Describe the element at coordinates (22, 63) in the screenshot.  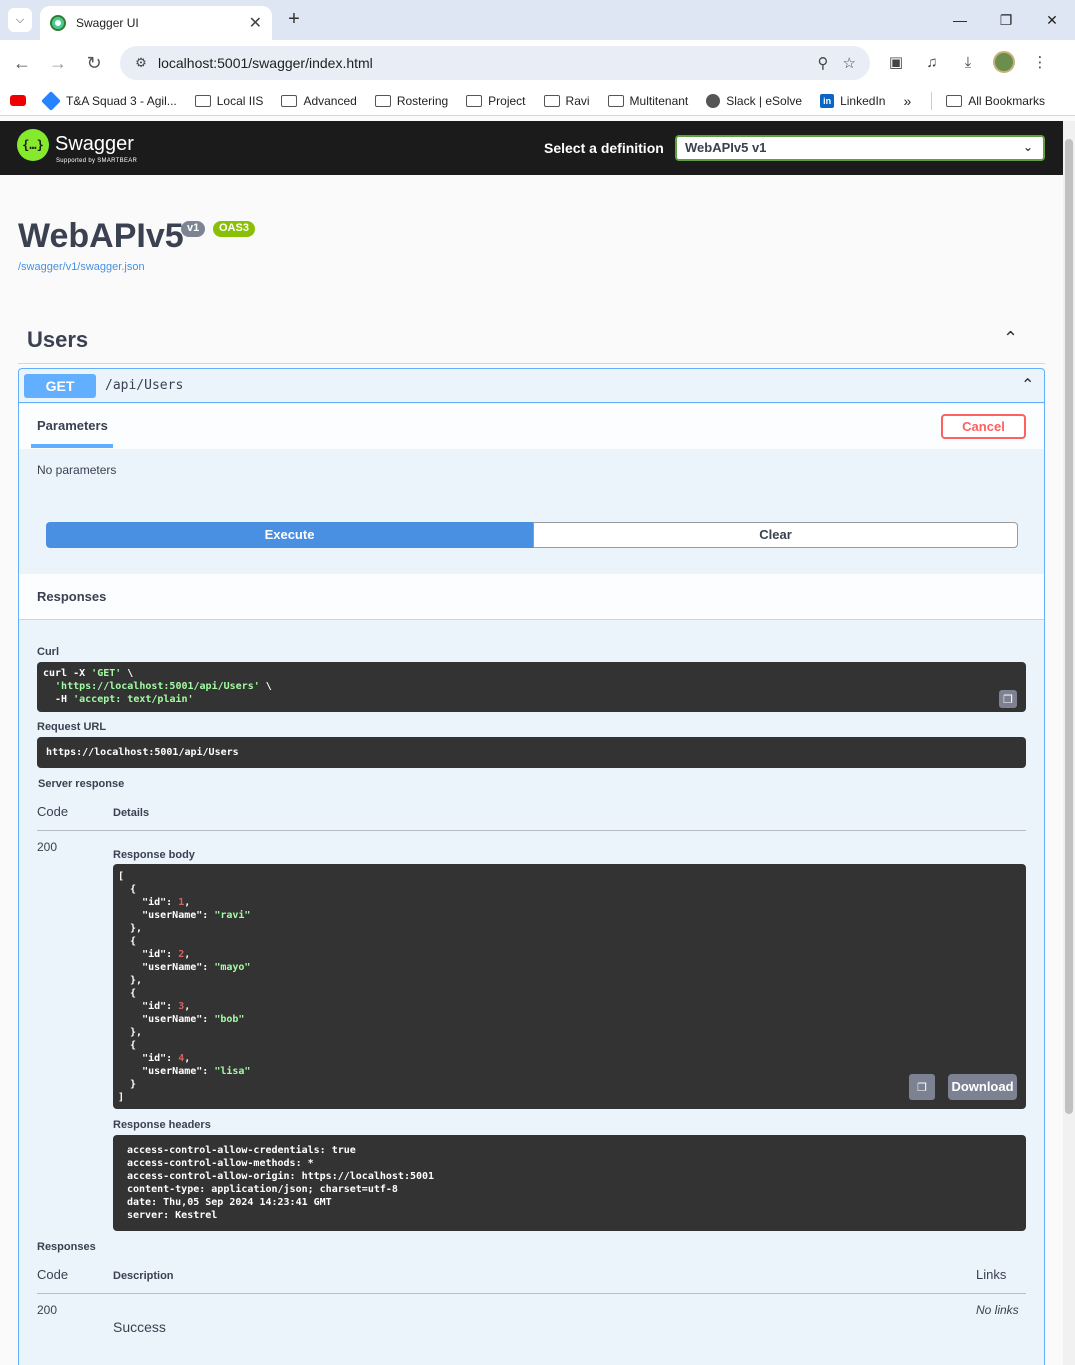
I see `back-button: ←` at that location.